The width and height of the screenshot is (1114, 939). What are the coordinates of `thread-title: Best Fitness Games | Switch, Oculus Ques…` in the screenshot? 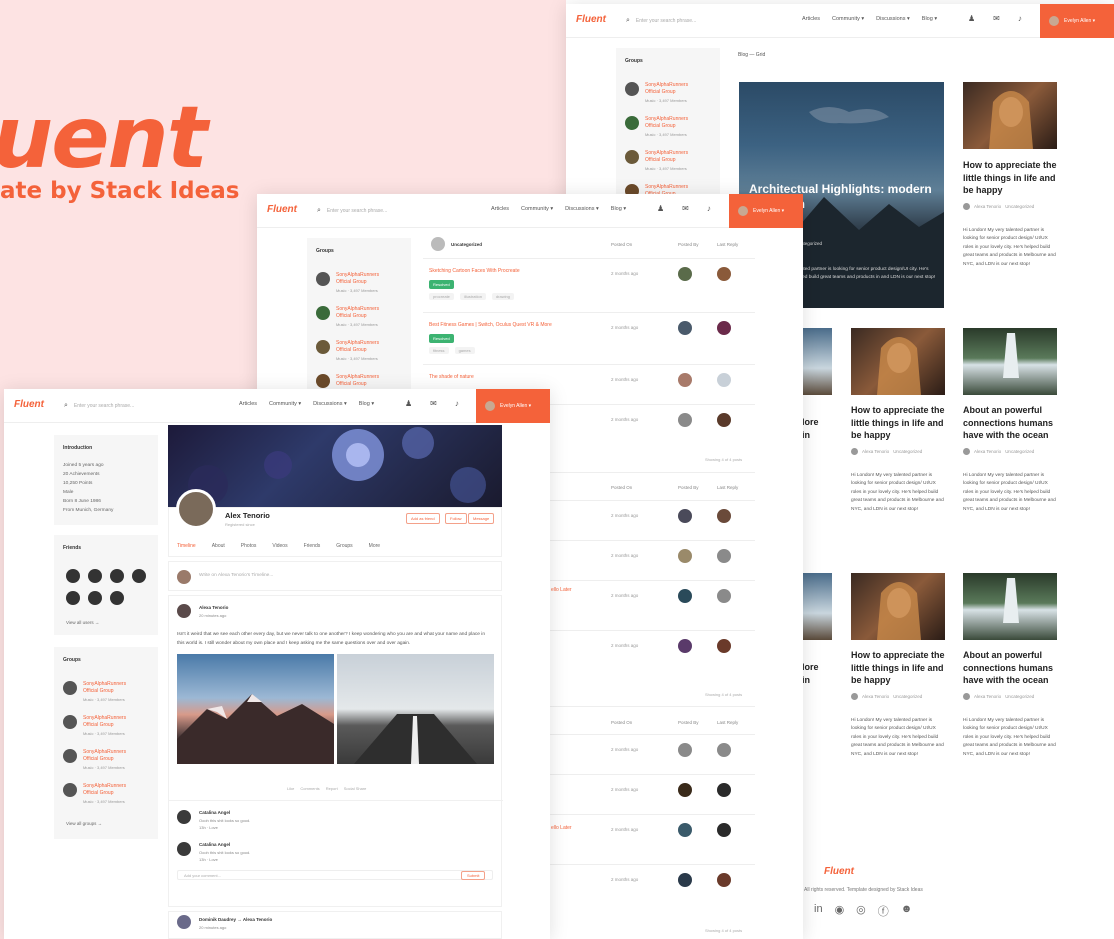 It's located at (490, 325).